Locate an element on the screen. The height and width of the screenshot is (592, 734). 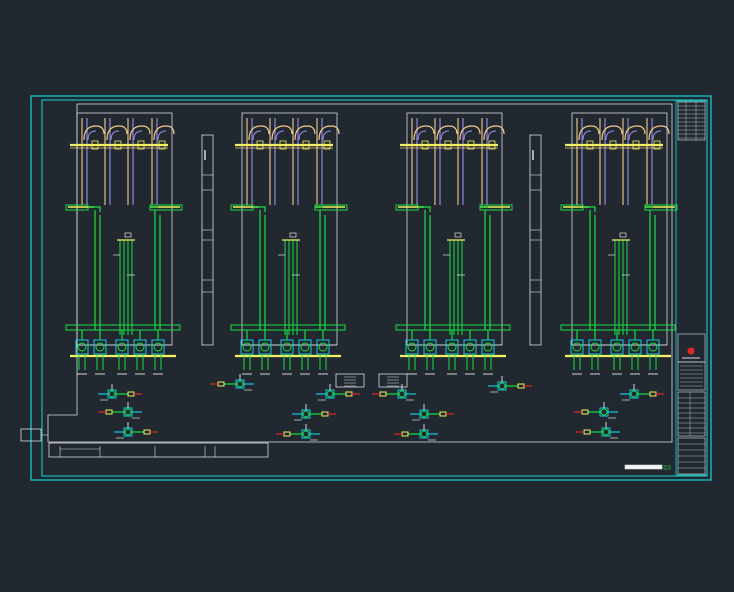
title-block is located at coordinates (666, 288).